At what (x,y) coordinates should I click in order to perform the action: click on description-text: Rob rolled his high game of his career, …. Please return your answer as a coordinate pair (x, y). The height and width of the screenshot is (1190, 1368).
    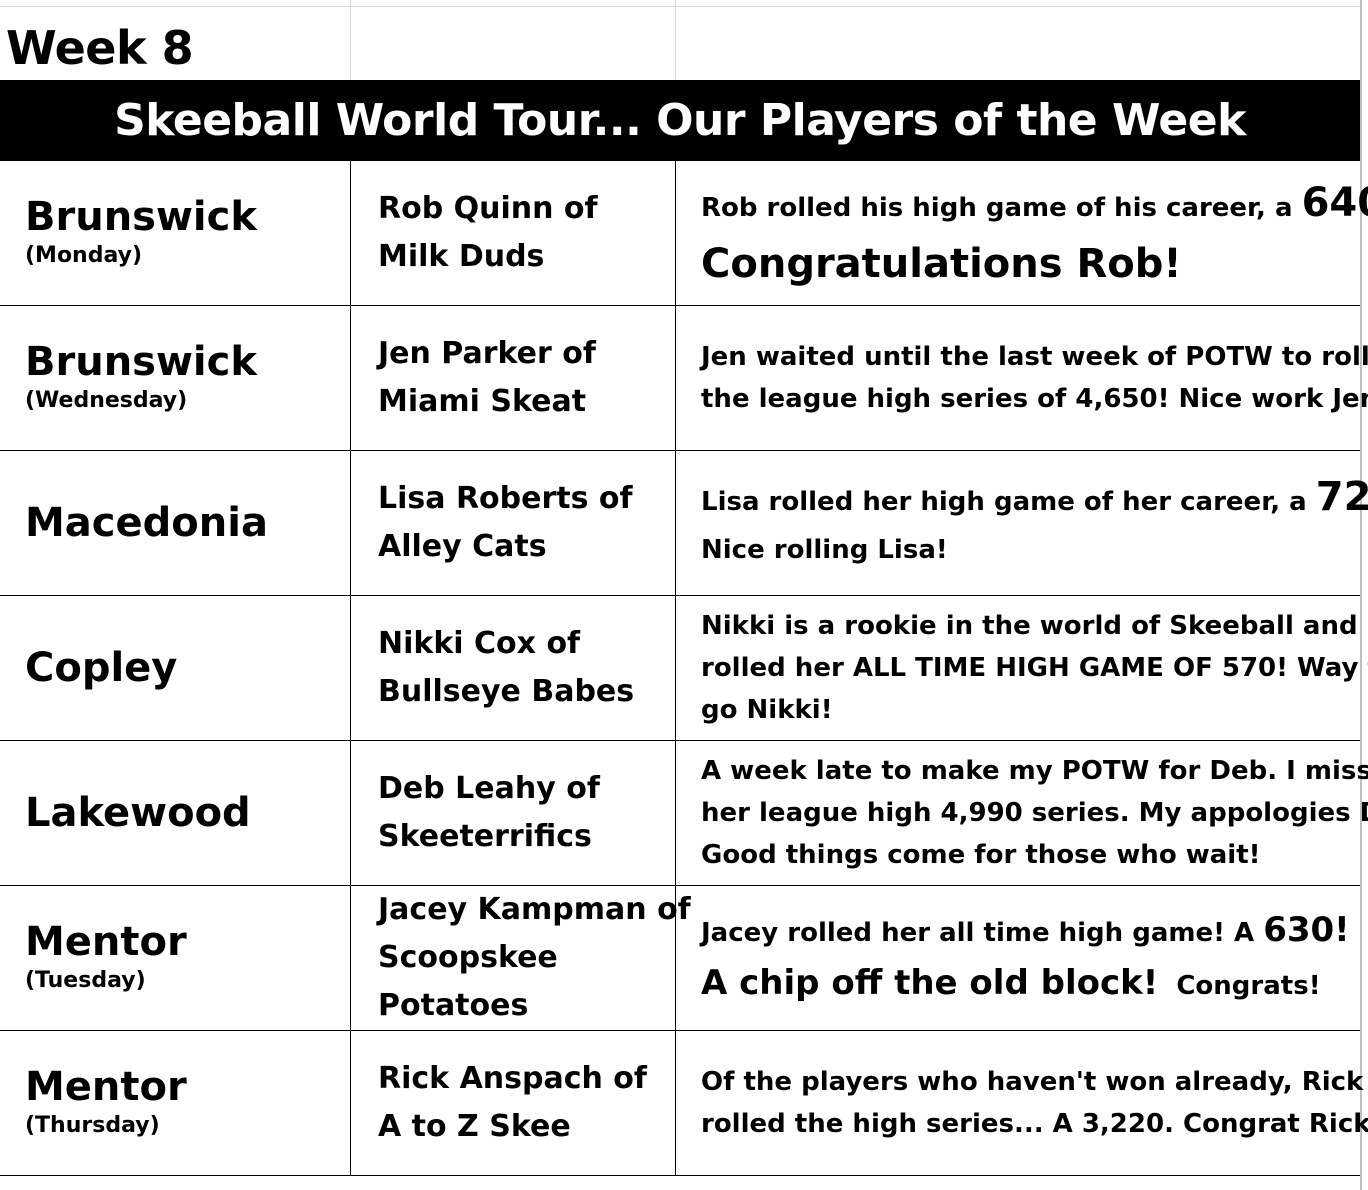
    Looking at the image, I should click on (1001, 207).